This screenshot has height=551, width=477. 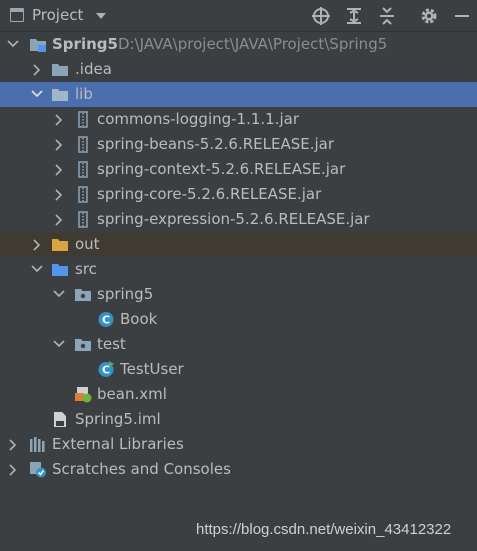 I want to click on project-tool-window-header: Project, so click(x=238, y=16).